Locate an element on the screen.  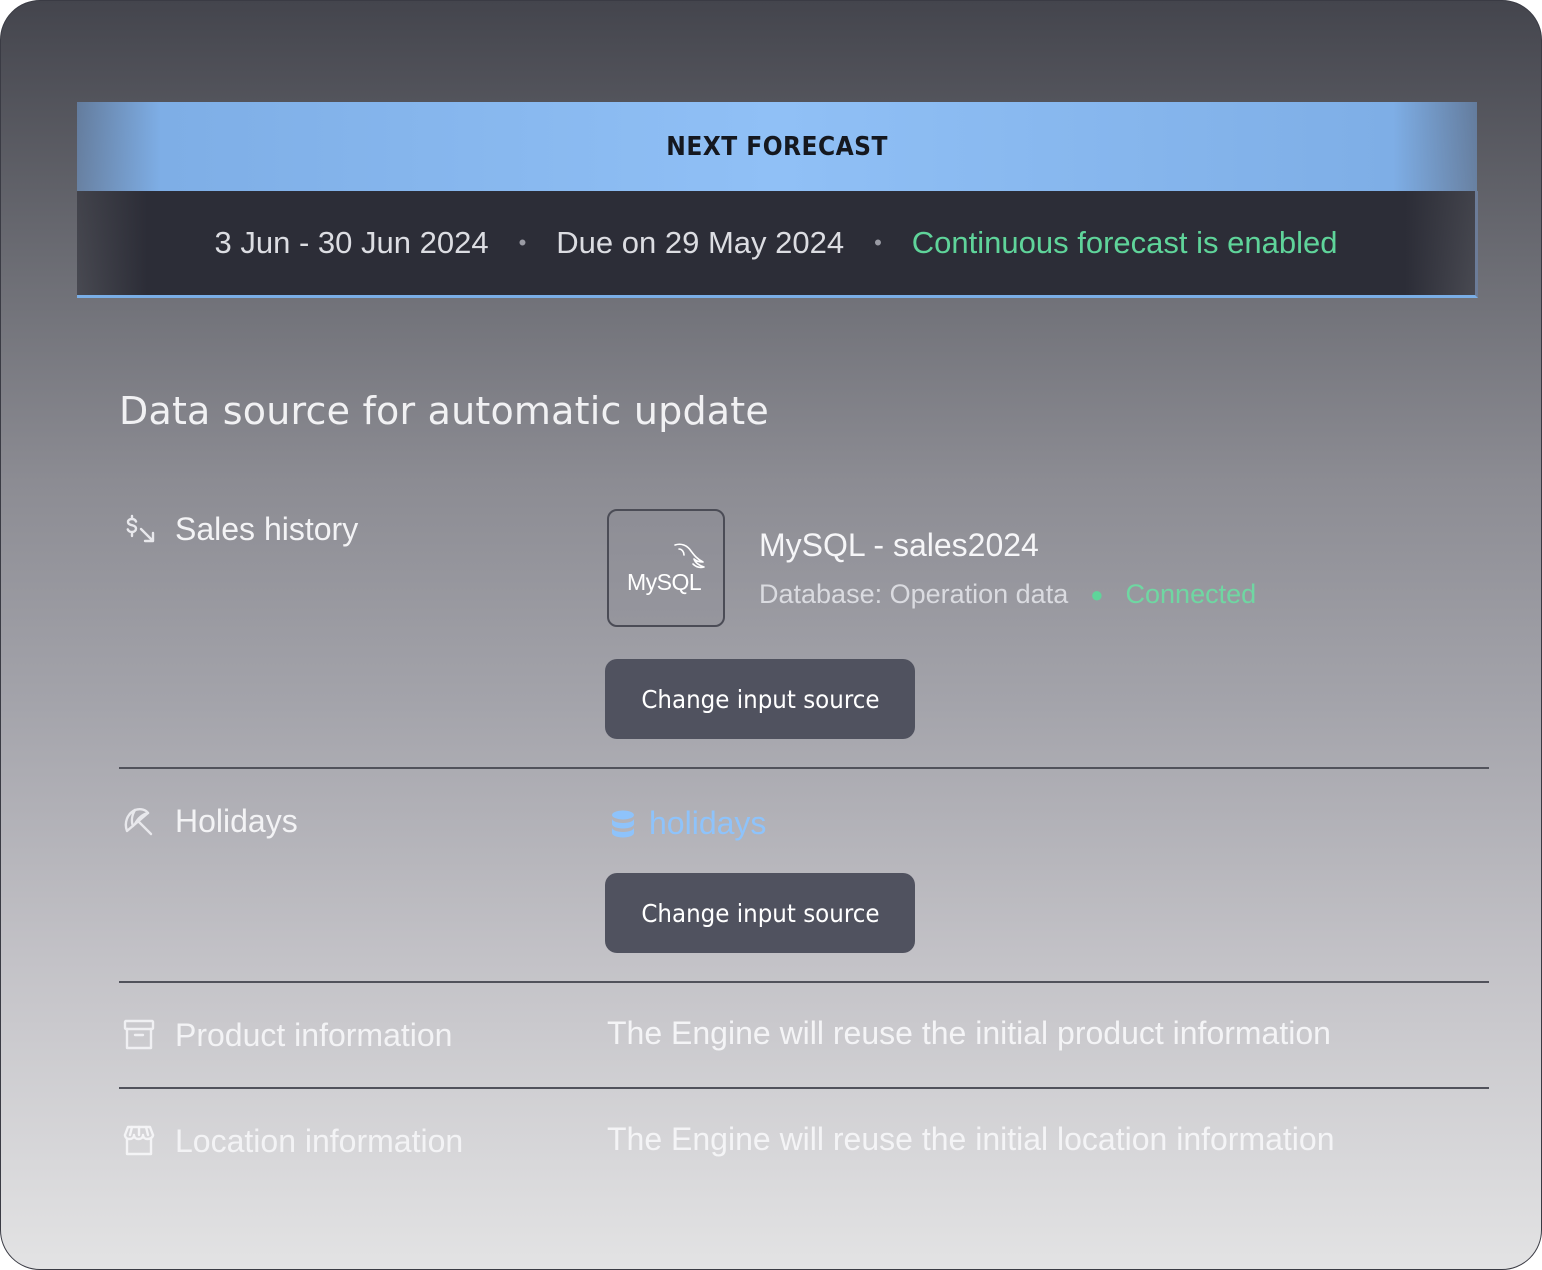
location-information-label-group: Location information is located at coordinates (291, 1141).